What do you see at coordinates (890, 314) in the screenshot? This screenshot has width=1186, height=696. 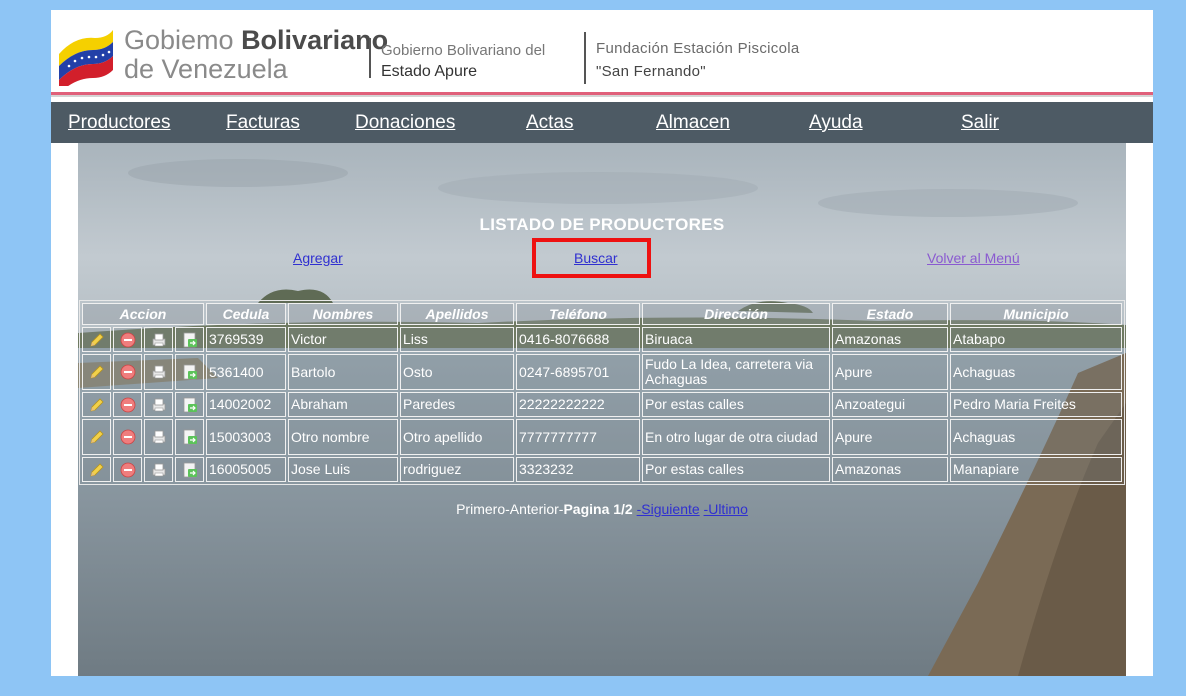 I see `col-header-estado: Estado` at bounding box center [890, 314].